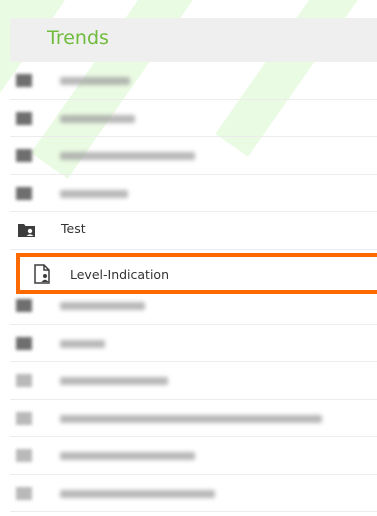  What do you see at coordinates (193, 231) in the screenshot?
I see `list-item-test-folder: Test` at bounding box center [193, 231].